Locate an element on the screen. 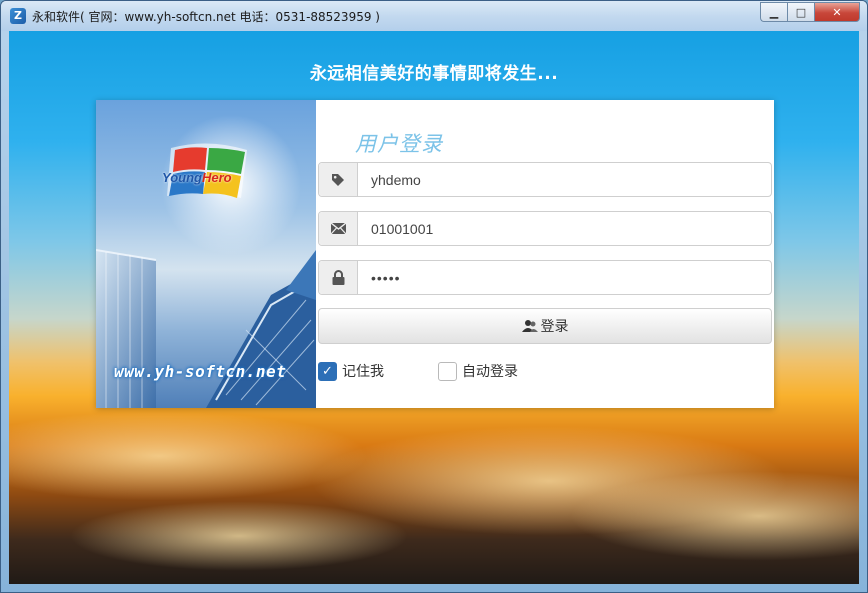 This screenshot has height=593, width=868. website-url-text: www.yh-softcn.net is located at coordinates (200, 371).